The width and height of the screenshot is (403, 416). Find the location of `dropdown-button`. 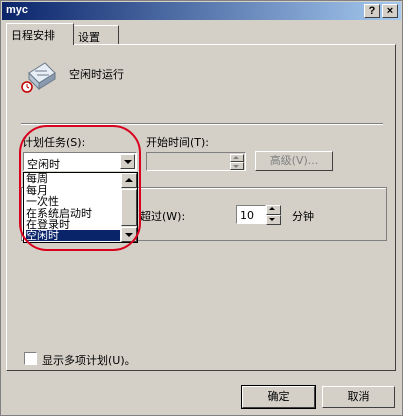

dropdown-button is located at coordinates (127, 161).